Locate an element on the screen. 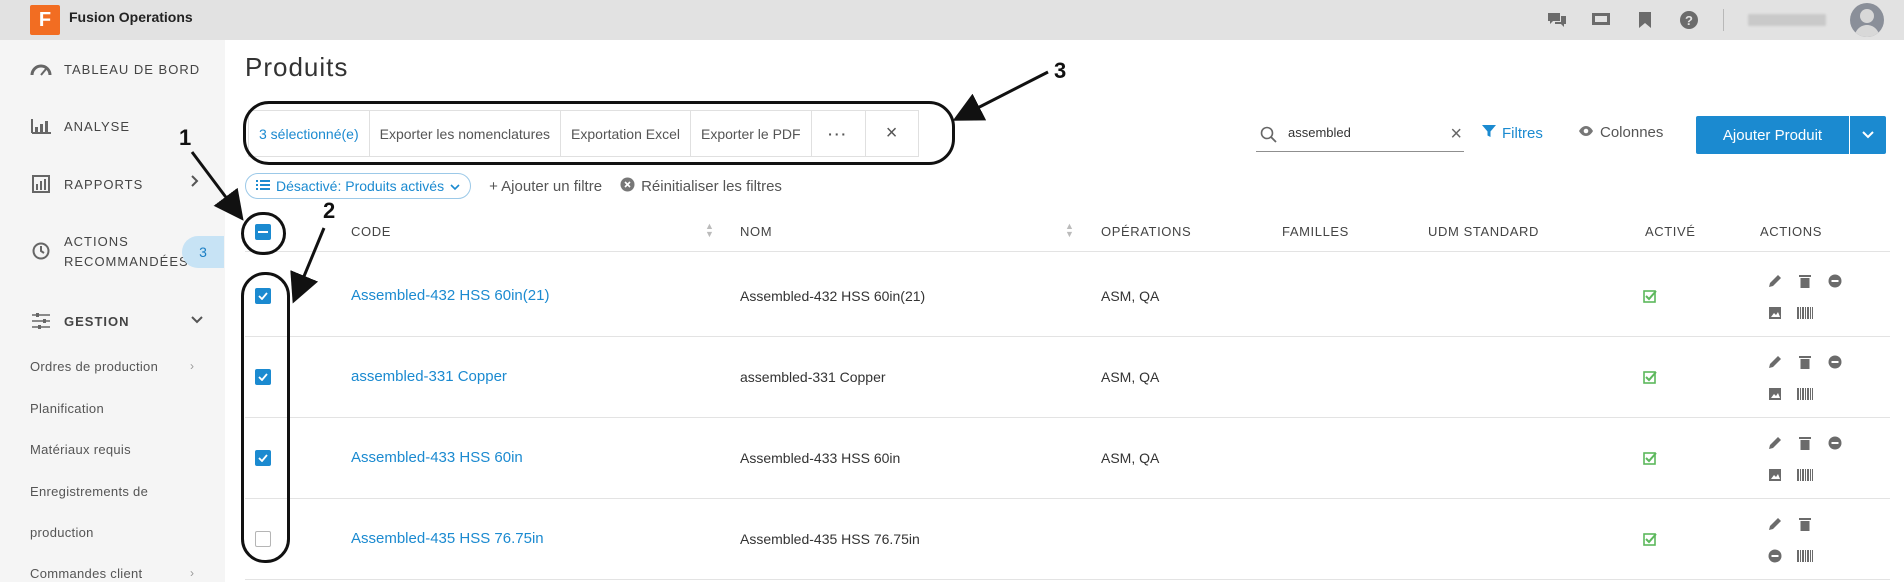 The width and height of the screenshot is (1904, 582). sidebar-item-label-2: RECOMMANDÉES is located at coordinates (126, 261).